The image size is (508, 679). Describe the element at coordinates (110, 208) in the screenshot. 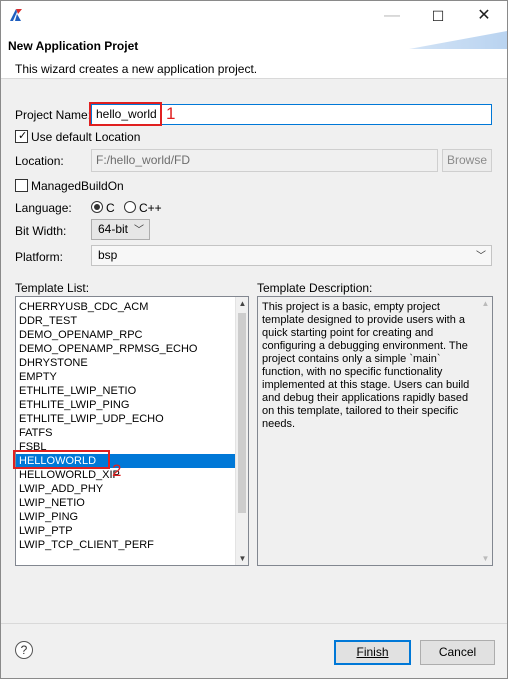

I see `language-option-c: C` at that location.